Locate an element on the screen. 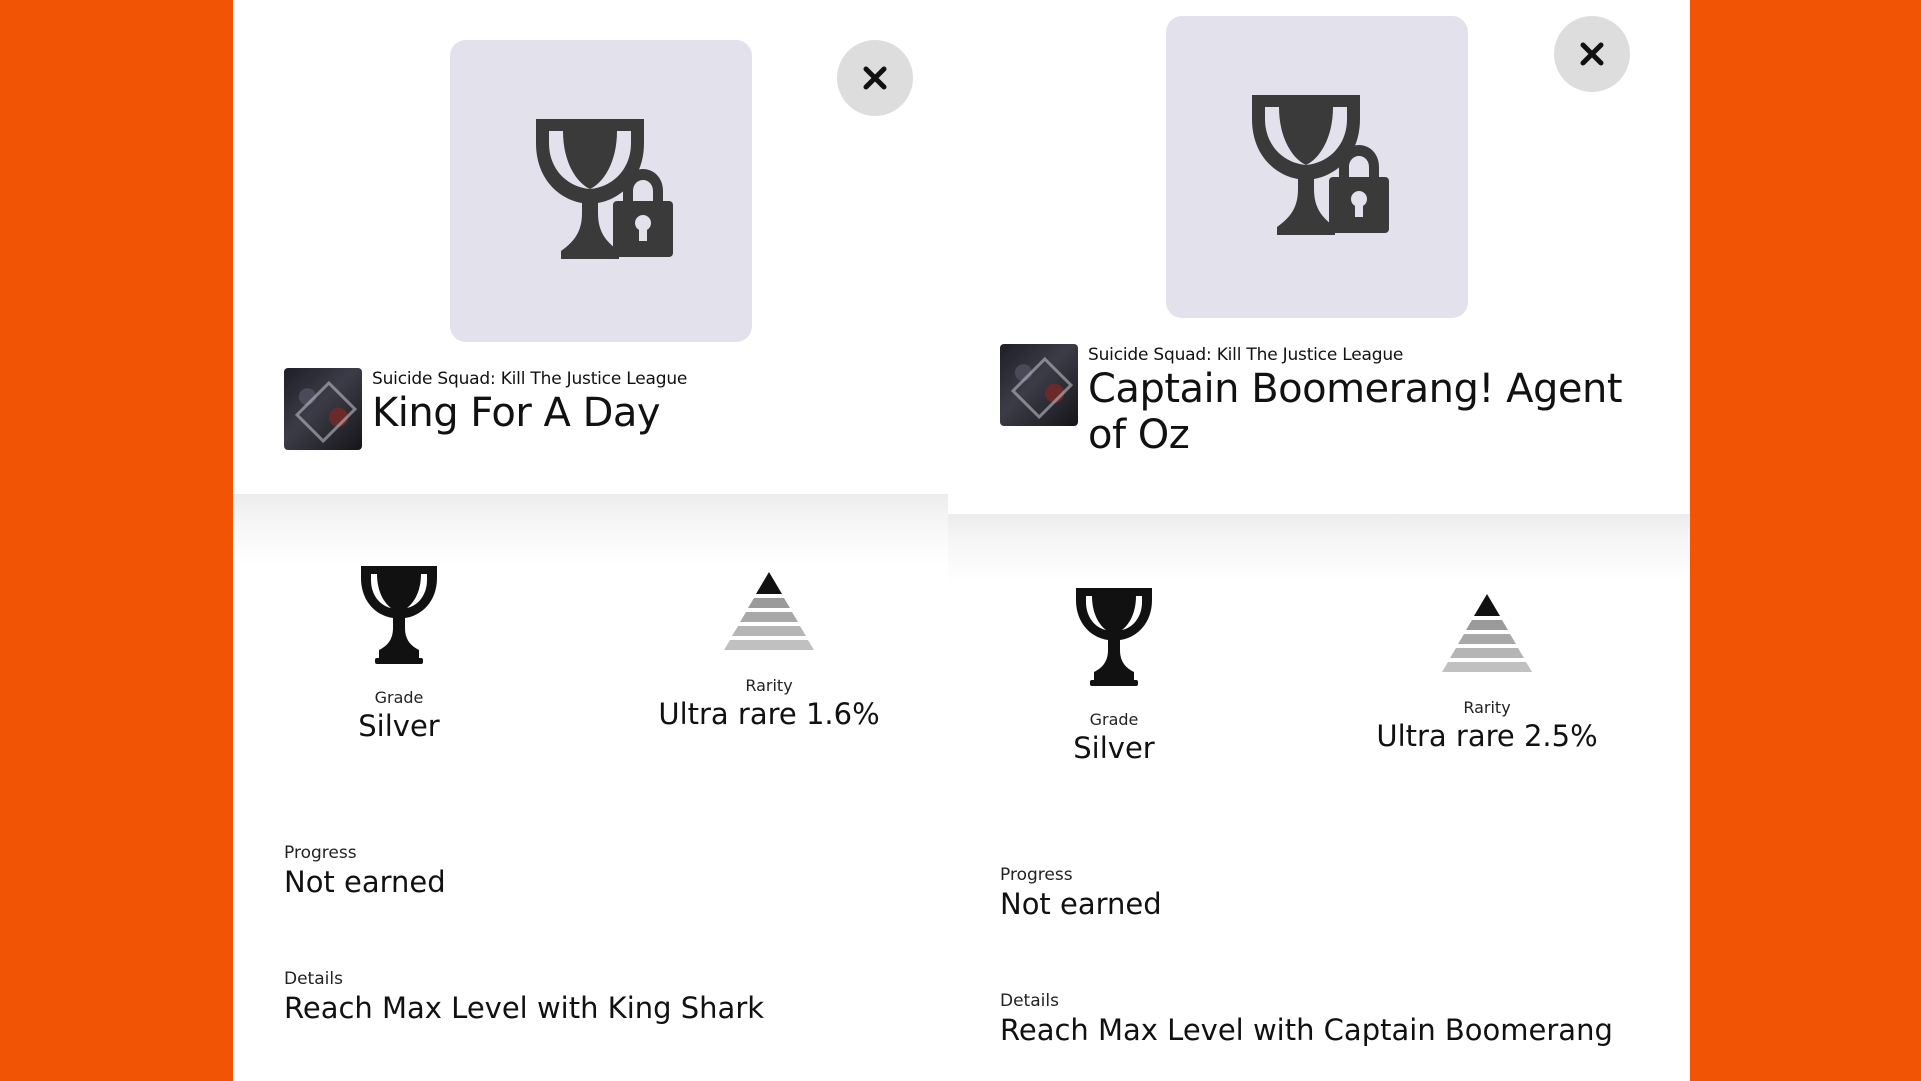 The height and width of the screenshot is (1081, 1921). rarity-value: Ultra rare 2.5% is located at coordinates (1487, 736).